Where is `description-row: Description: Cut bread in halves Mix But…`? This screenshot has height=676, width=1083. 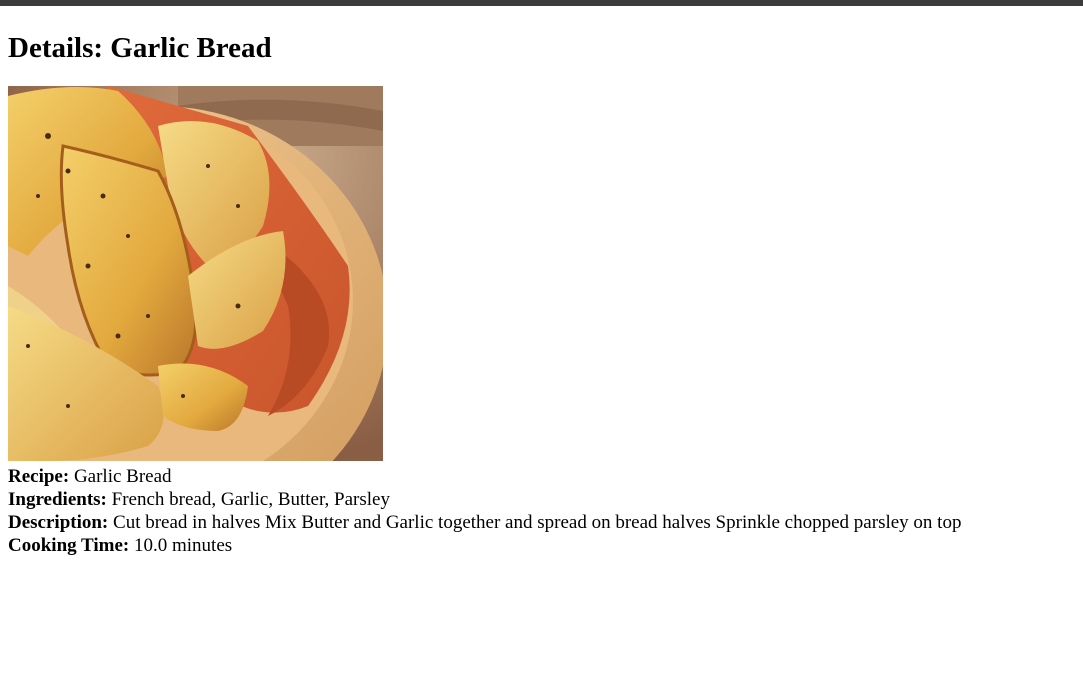
description-row: Description: Cut bread in halves Mix But… is located at coordinates (543, 522).